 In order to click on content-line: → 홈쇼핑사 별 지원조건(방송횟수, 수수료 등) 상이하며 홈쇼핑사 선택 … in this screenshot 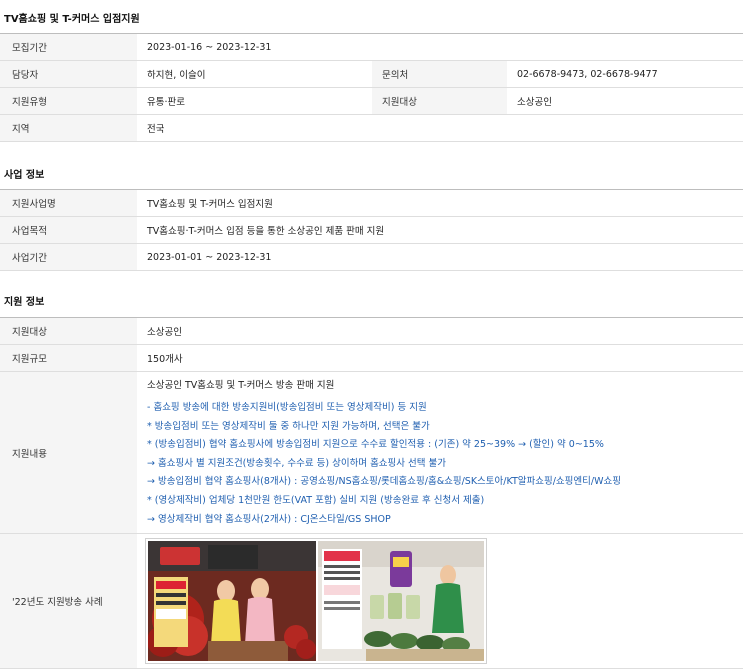, I will do `click(297, 463)`.